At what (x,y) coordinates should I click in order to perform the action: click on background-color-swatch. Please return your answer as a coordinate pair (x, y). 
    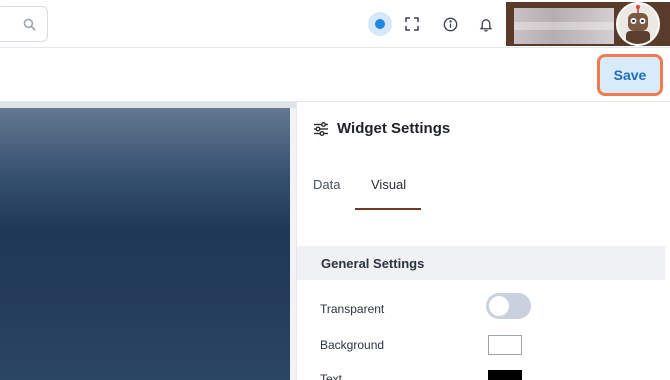
    Looking at the image, I should click on (505, 345).